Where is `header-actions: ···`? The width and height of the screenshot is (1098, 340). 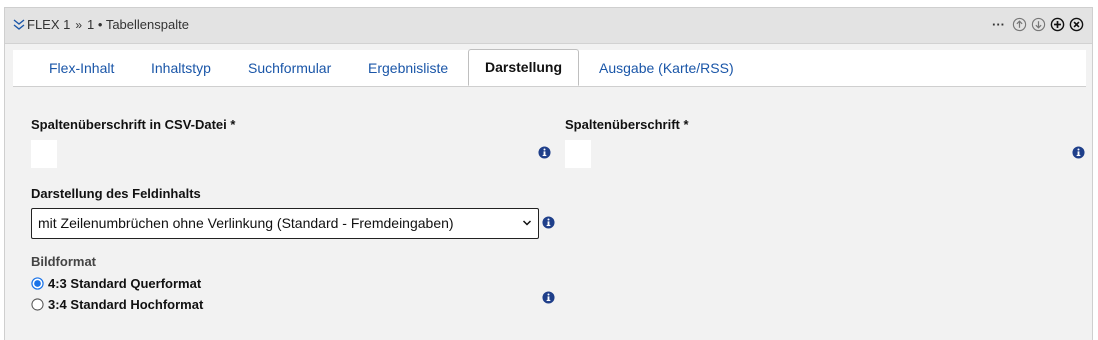 header-actions: ··· is located at coordinates (1038, 24).